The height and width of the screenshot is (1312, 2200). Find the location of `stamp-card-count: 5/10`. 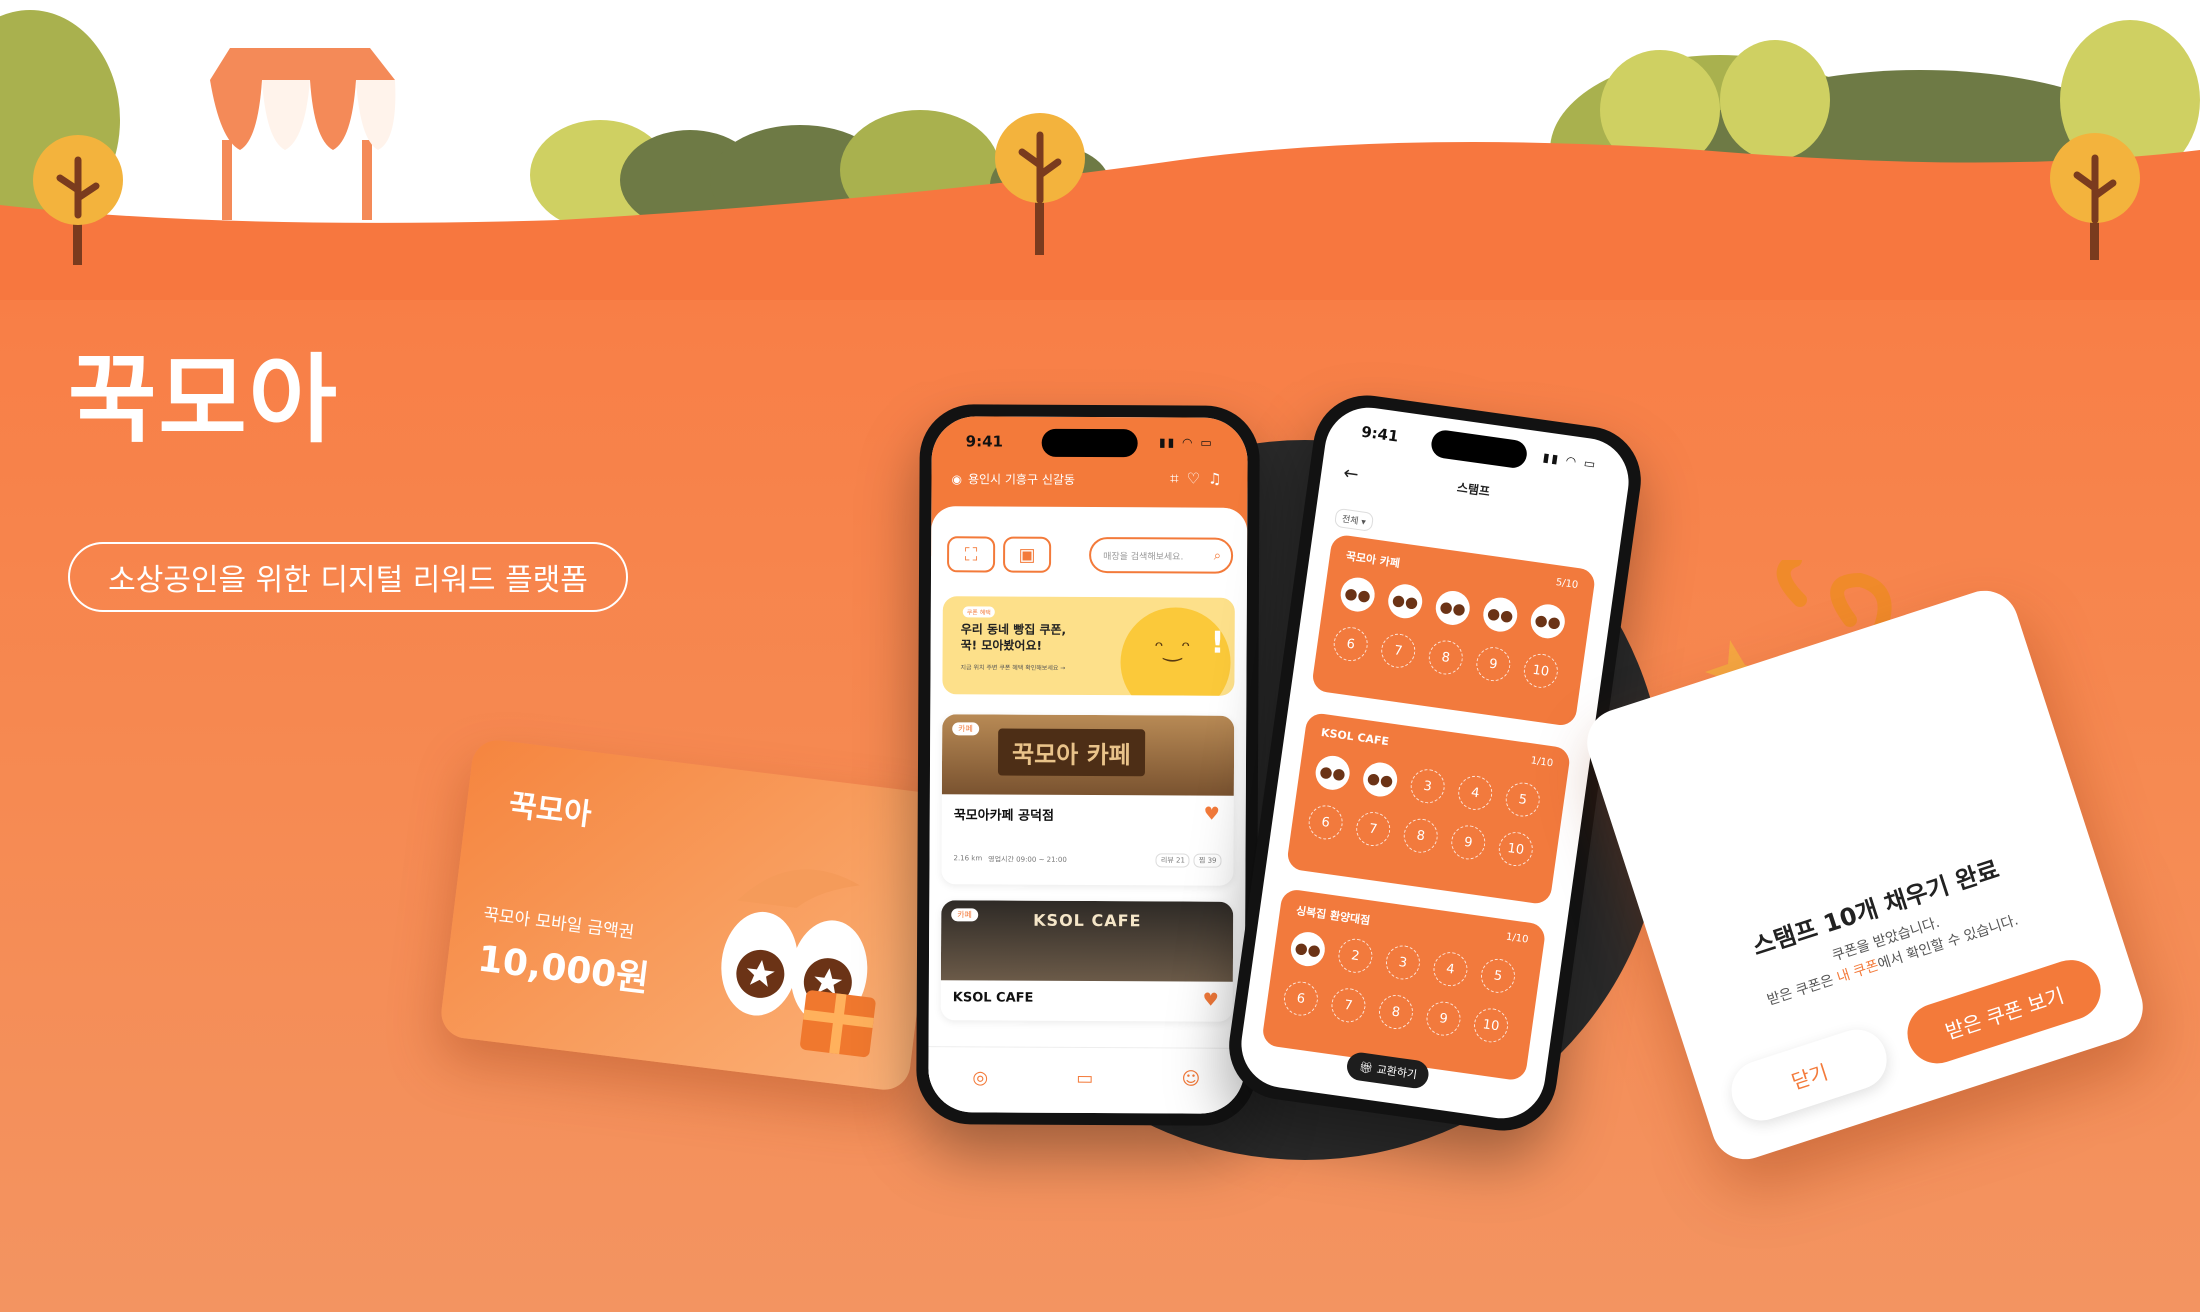

stamp-card-count: 5/10 is located at coordinates (1567, 584).